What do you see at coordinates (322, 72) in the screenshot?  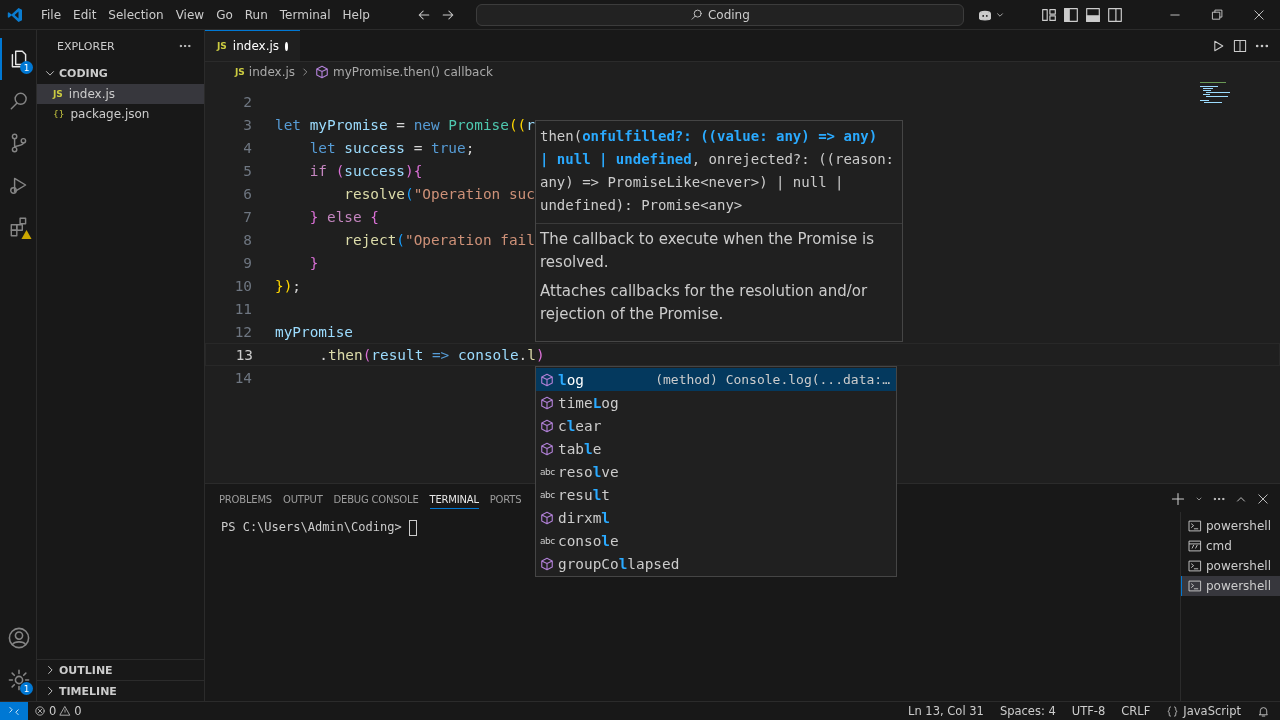 I see `cube-icon` at bounding box center [322, 72].